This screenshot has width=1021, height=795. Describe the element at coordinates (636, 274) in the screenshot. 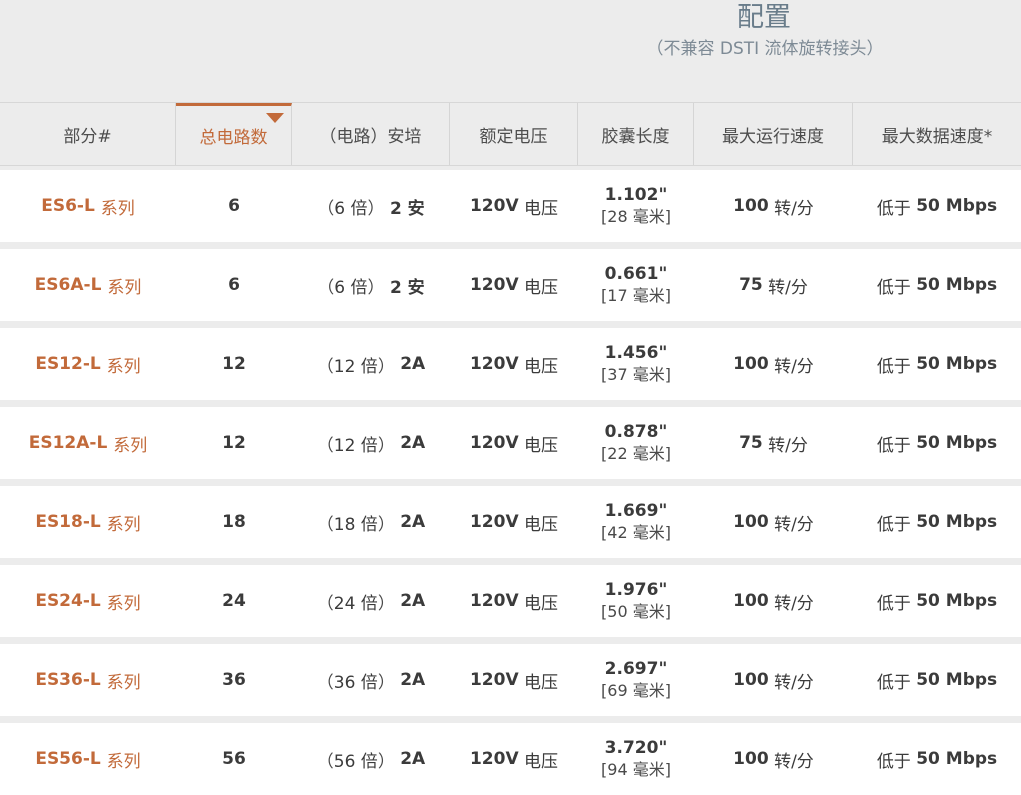

I see `length-inches: 0.661"` at that location.